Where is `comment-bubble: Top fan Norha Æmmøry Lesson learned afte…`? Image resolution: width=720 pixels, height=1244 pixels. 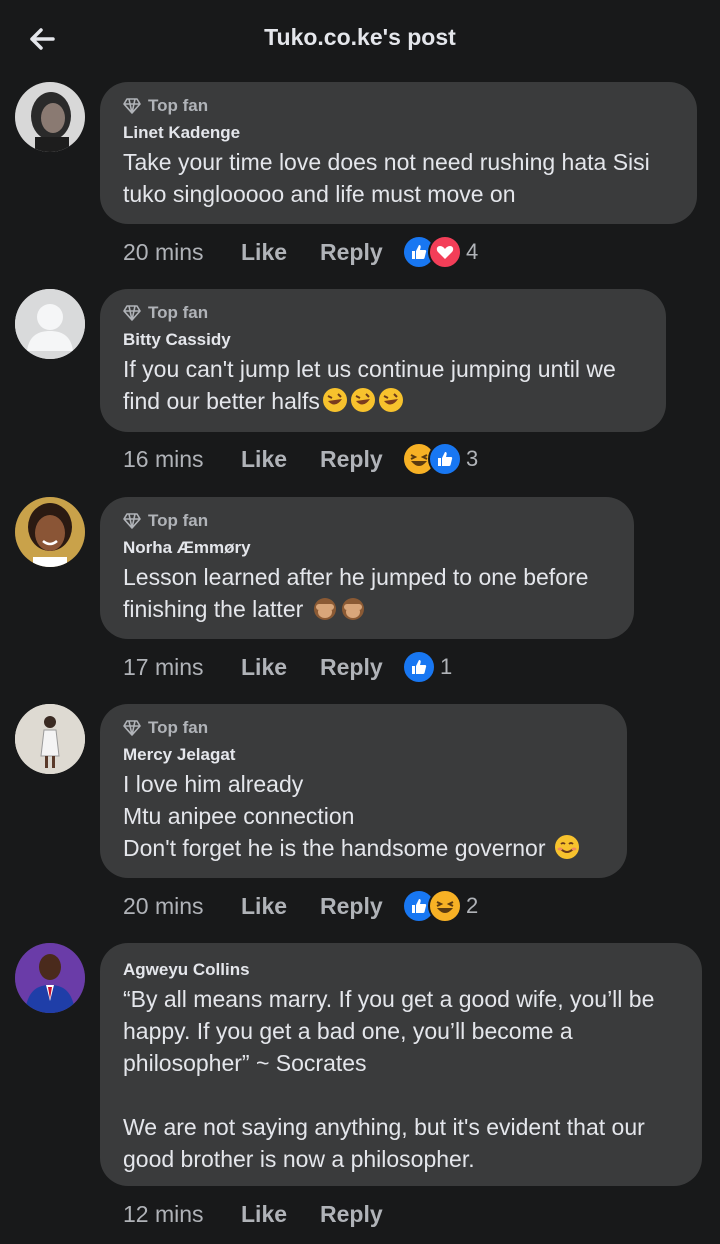
comment-bubble: Top fan Norha Æmmøry Lesson learned afte… is located at coordinates (367, 568).